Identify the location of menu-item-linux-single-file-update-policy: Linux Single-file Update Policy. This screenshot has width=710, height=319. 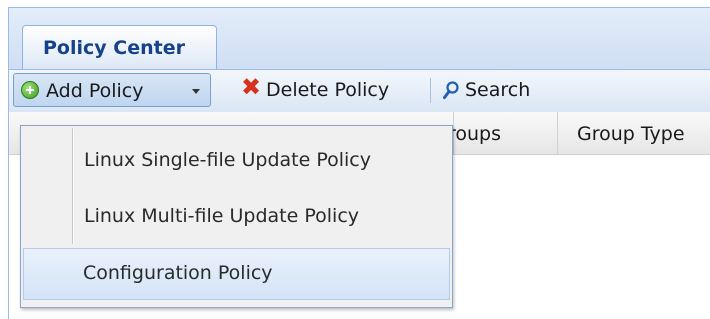
(236, 160).